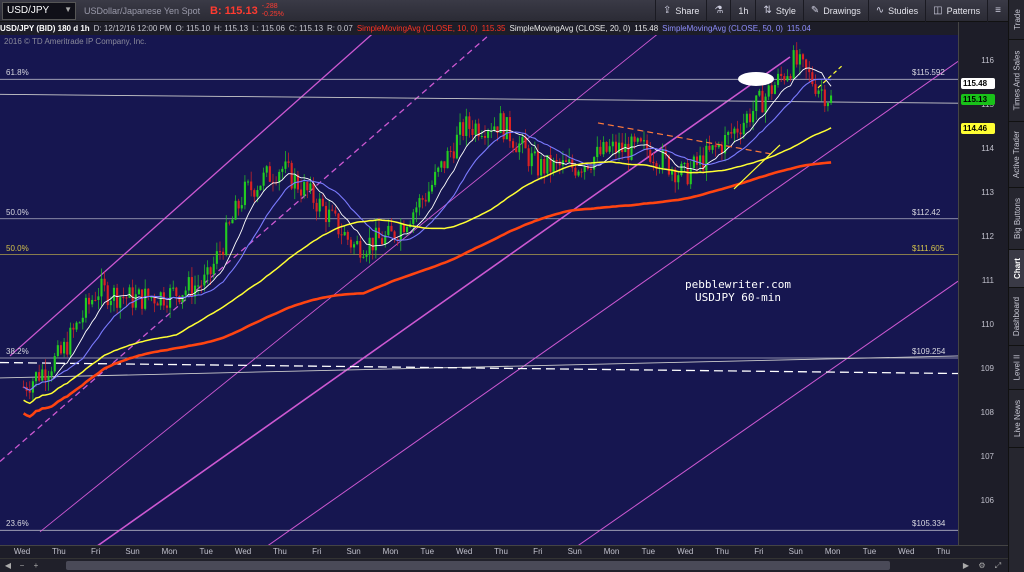 This screenshot has height=572, width=1024. I want to click on level-price-label: $111.605, so click(928, 248).